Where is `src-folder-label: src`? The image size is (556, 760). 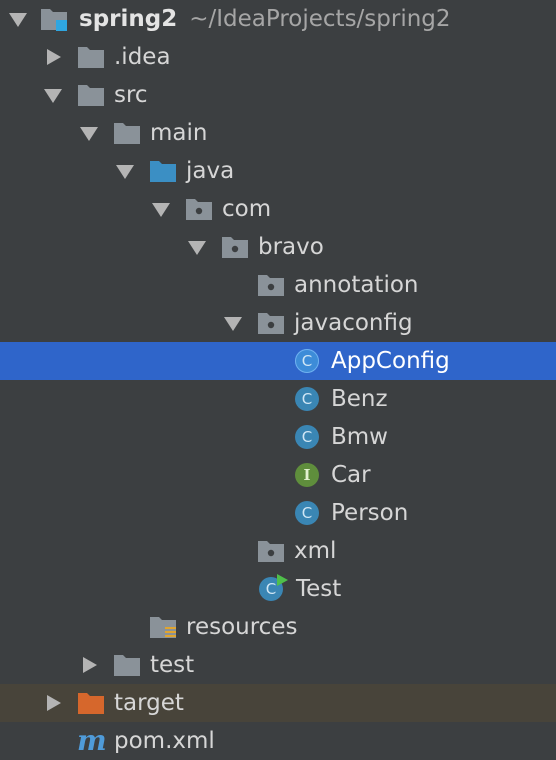
src-folder-label: src is located at coordinates (131, 95).